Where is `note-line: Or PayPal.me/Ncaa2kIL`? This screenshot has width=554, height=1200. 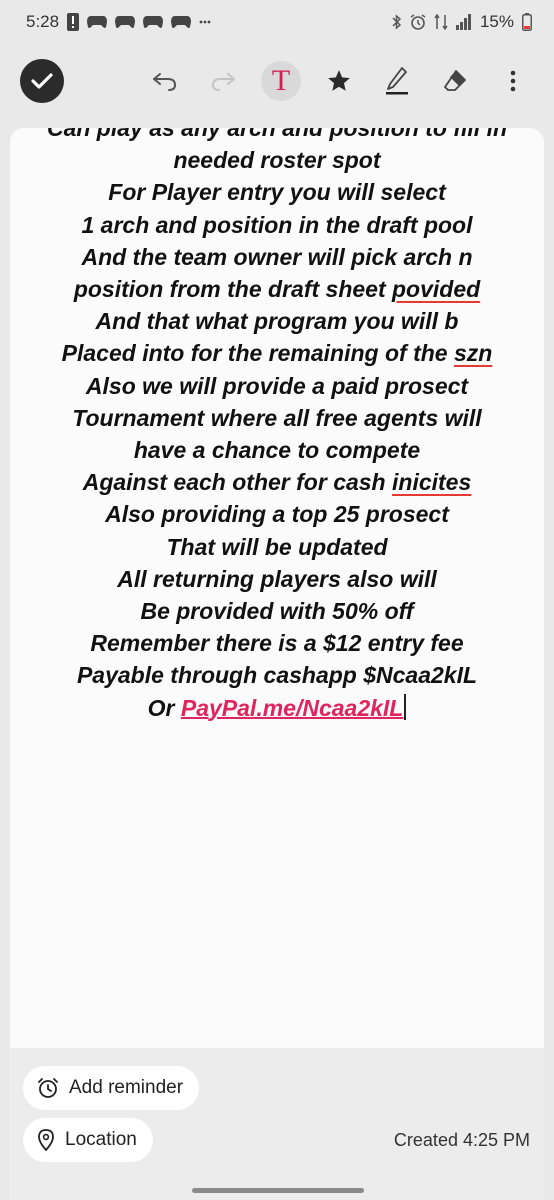
note-line: Or PayPal.me/Ncaa2kIL is located at coordinates (277, 708).